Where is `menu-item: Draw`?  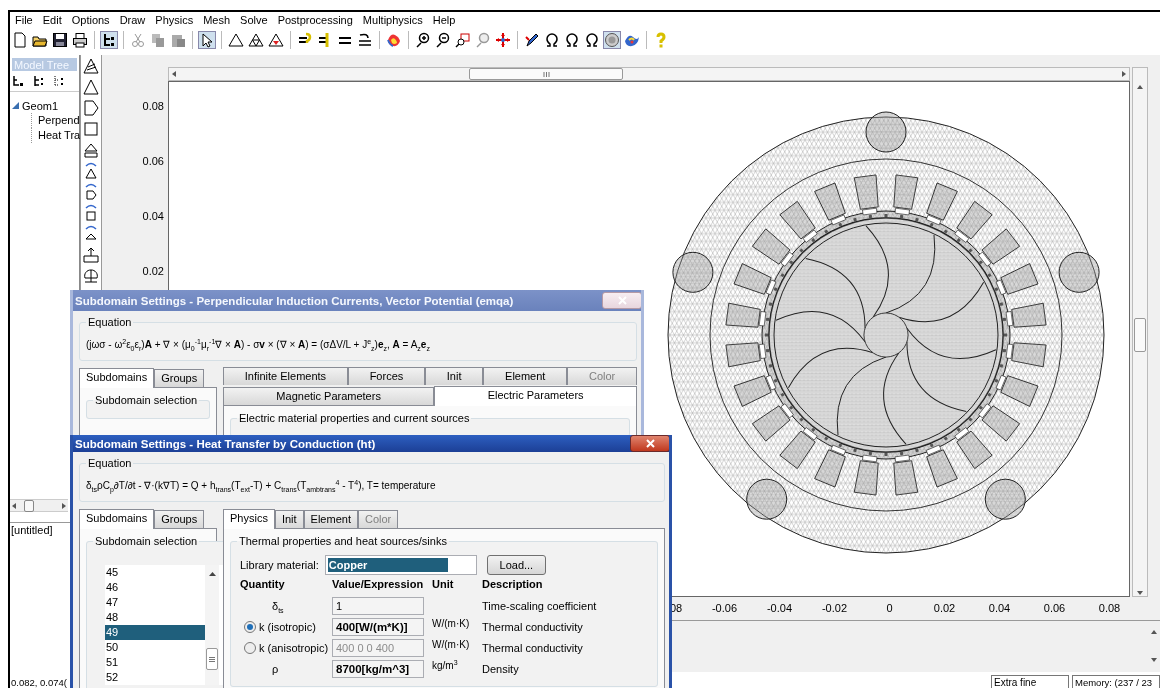 menu-item: Draw is located at coordinates (132, 20).